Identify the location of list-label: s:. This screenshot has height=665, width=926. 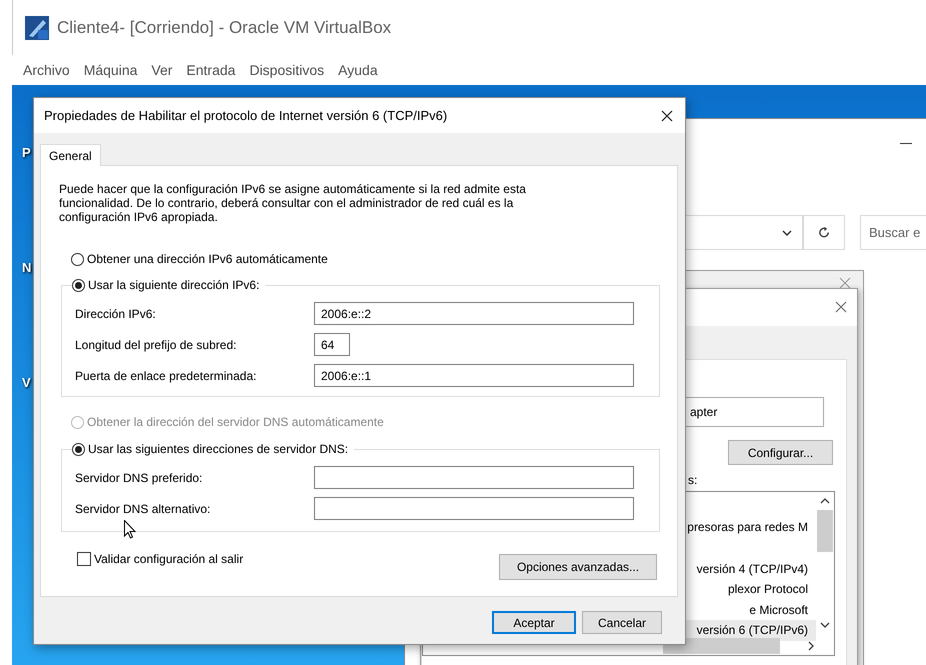
(693, 480).